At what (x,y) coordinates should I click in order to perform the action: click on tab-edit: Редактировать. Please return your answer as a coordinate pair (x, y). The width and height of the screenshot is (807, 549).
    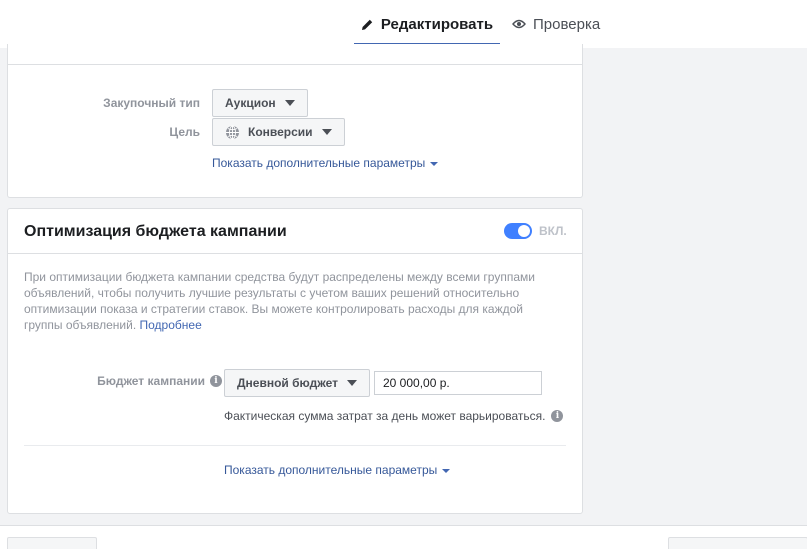
    Looking at the image, I should click on (427, 24).